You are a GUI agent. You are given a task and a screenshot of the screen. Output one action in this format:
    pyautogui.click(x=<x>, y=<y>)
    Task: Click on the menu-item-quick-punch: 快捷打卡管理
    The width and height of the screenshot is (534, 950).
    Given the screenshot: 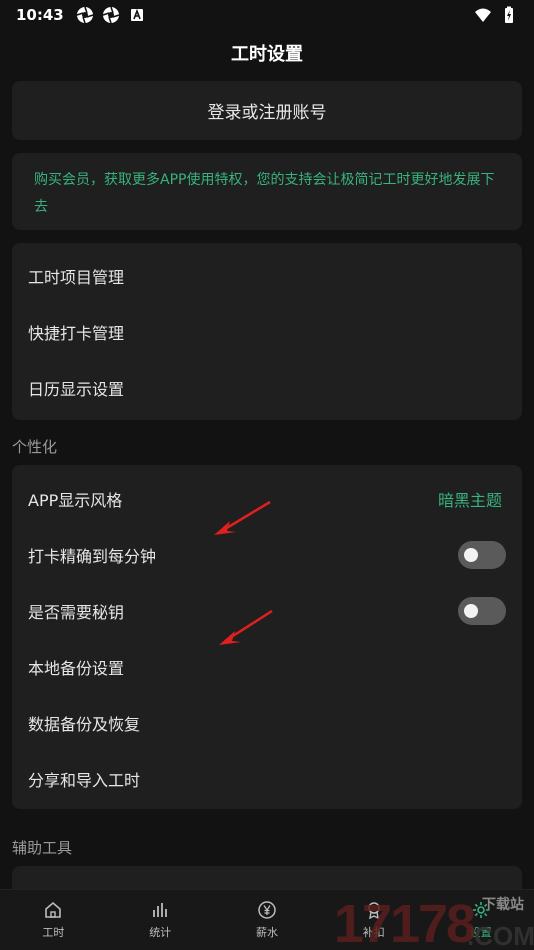 What is the action you would take?
    pyautogui.click(x=267, y=332)
    